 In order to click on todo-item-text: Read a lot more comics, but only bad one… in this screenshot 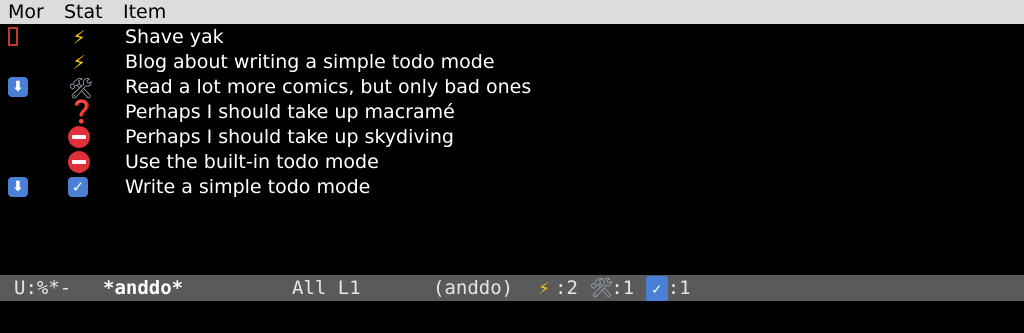, I will do `click(328, 87)`.